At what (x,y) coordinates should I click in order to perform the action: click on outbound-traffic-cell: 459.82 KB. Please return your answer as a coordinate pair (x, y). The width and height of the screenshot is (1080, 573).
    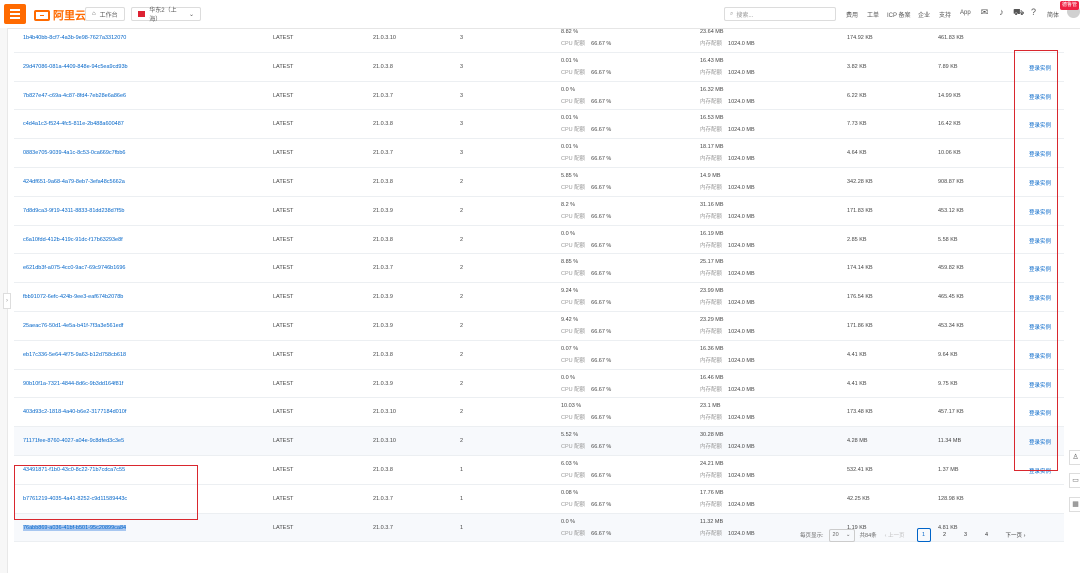
    Looking at the image, I should click on (951, 268).